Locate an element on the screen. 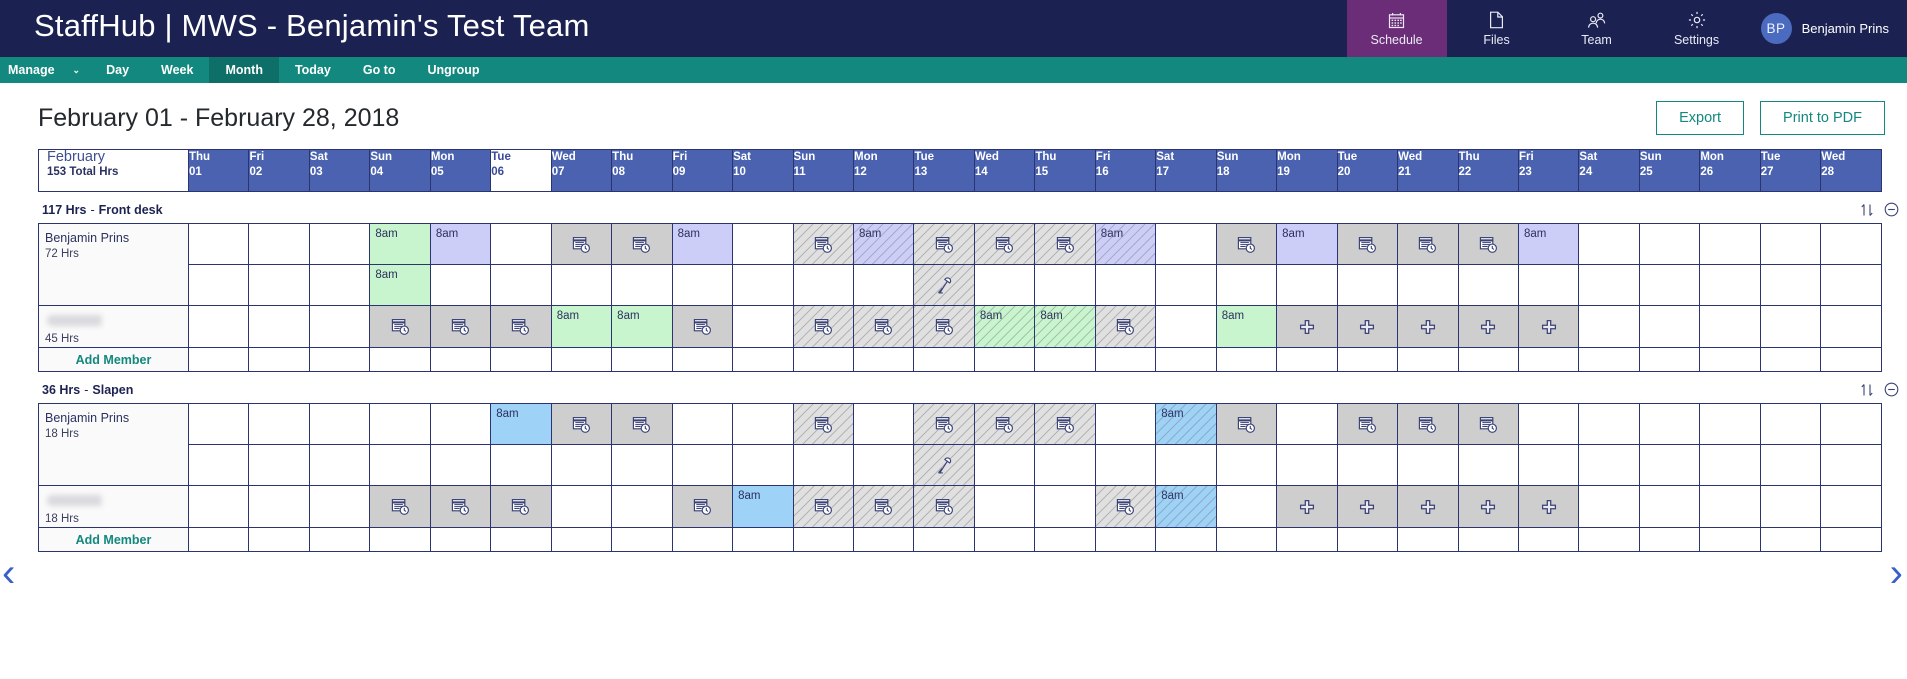  time-off-cell is located at coordinates (944, 285).